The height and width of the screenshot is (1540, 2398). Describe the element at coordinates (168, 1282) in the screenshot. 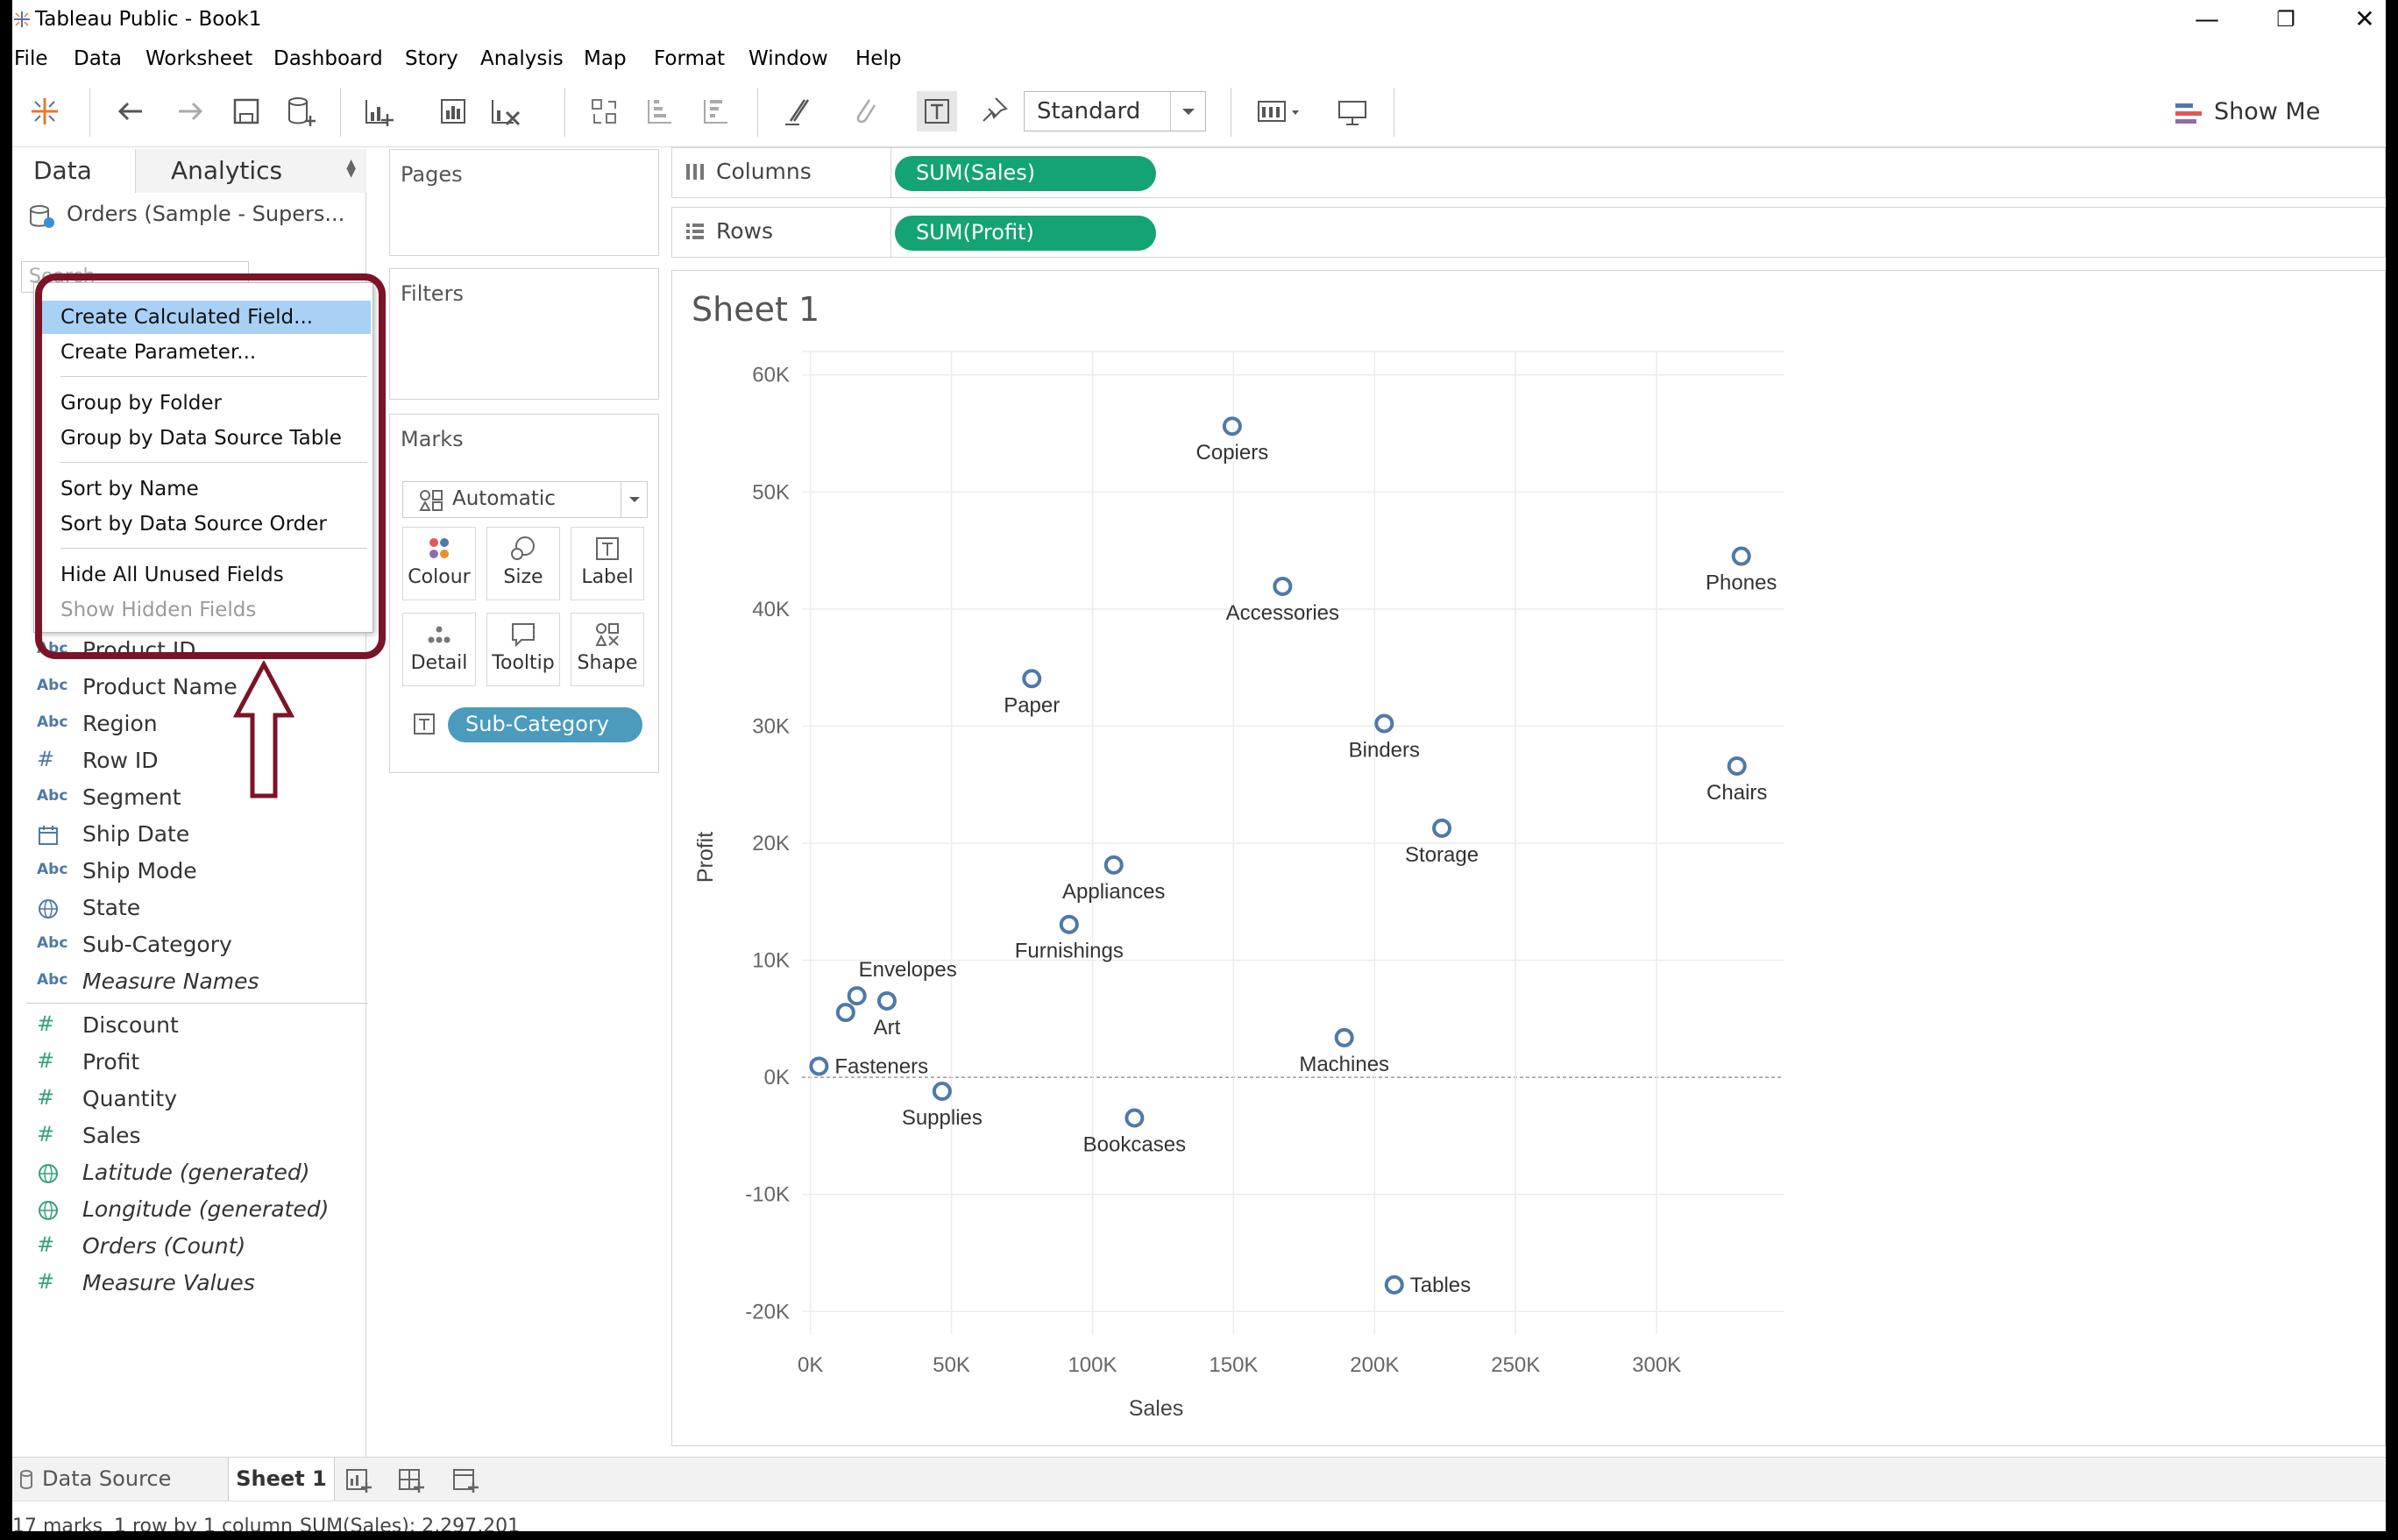

I see `field-label: Measure Values` at that location.